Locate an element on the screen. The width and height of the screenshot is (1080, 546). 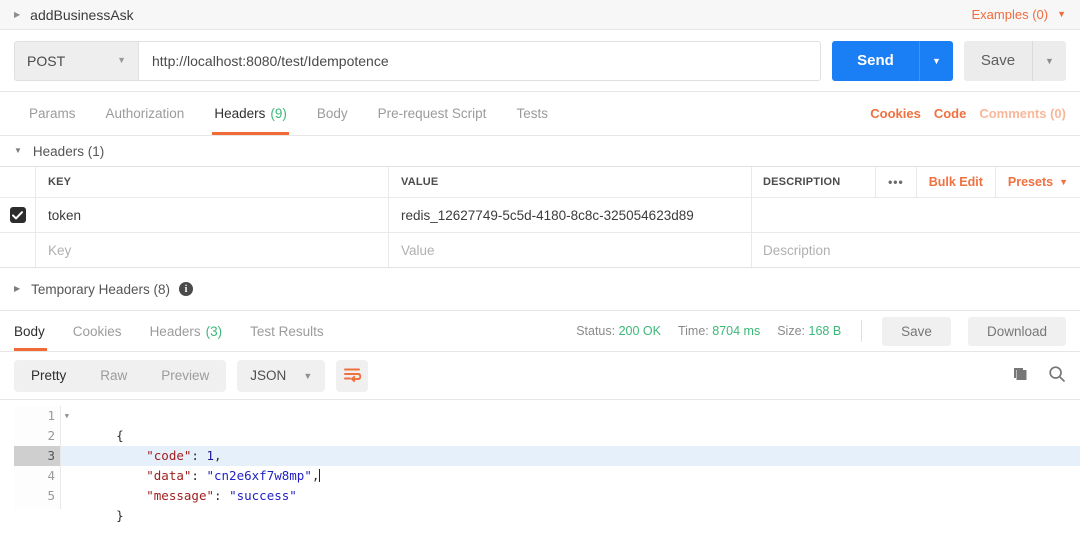
column-description-label: DESCRIPTION is located at coordinates (802, 182).